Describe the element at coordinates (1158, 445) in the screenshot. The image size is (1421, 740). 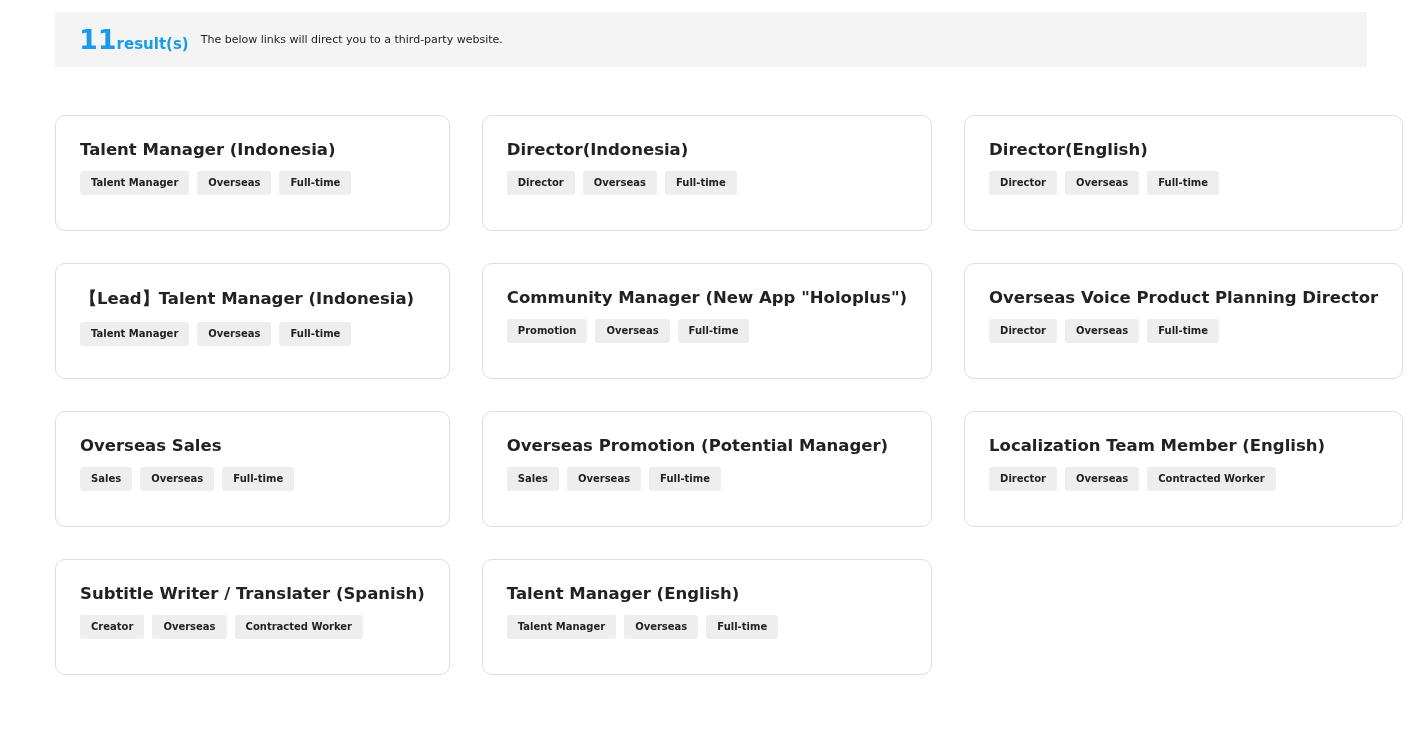
I see `job-title: Localization Team Member (English)` at that location.